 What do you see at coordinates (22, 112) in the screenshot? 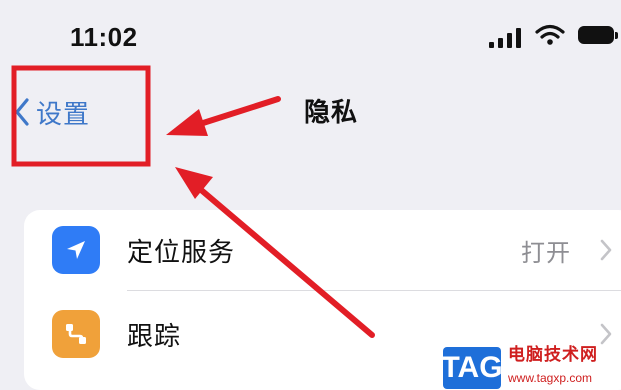
I see `chevron-left-icon` at bounding box center [22, 112].